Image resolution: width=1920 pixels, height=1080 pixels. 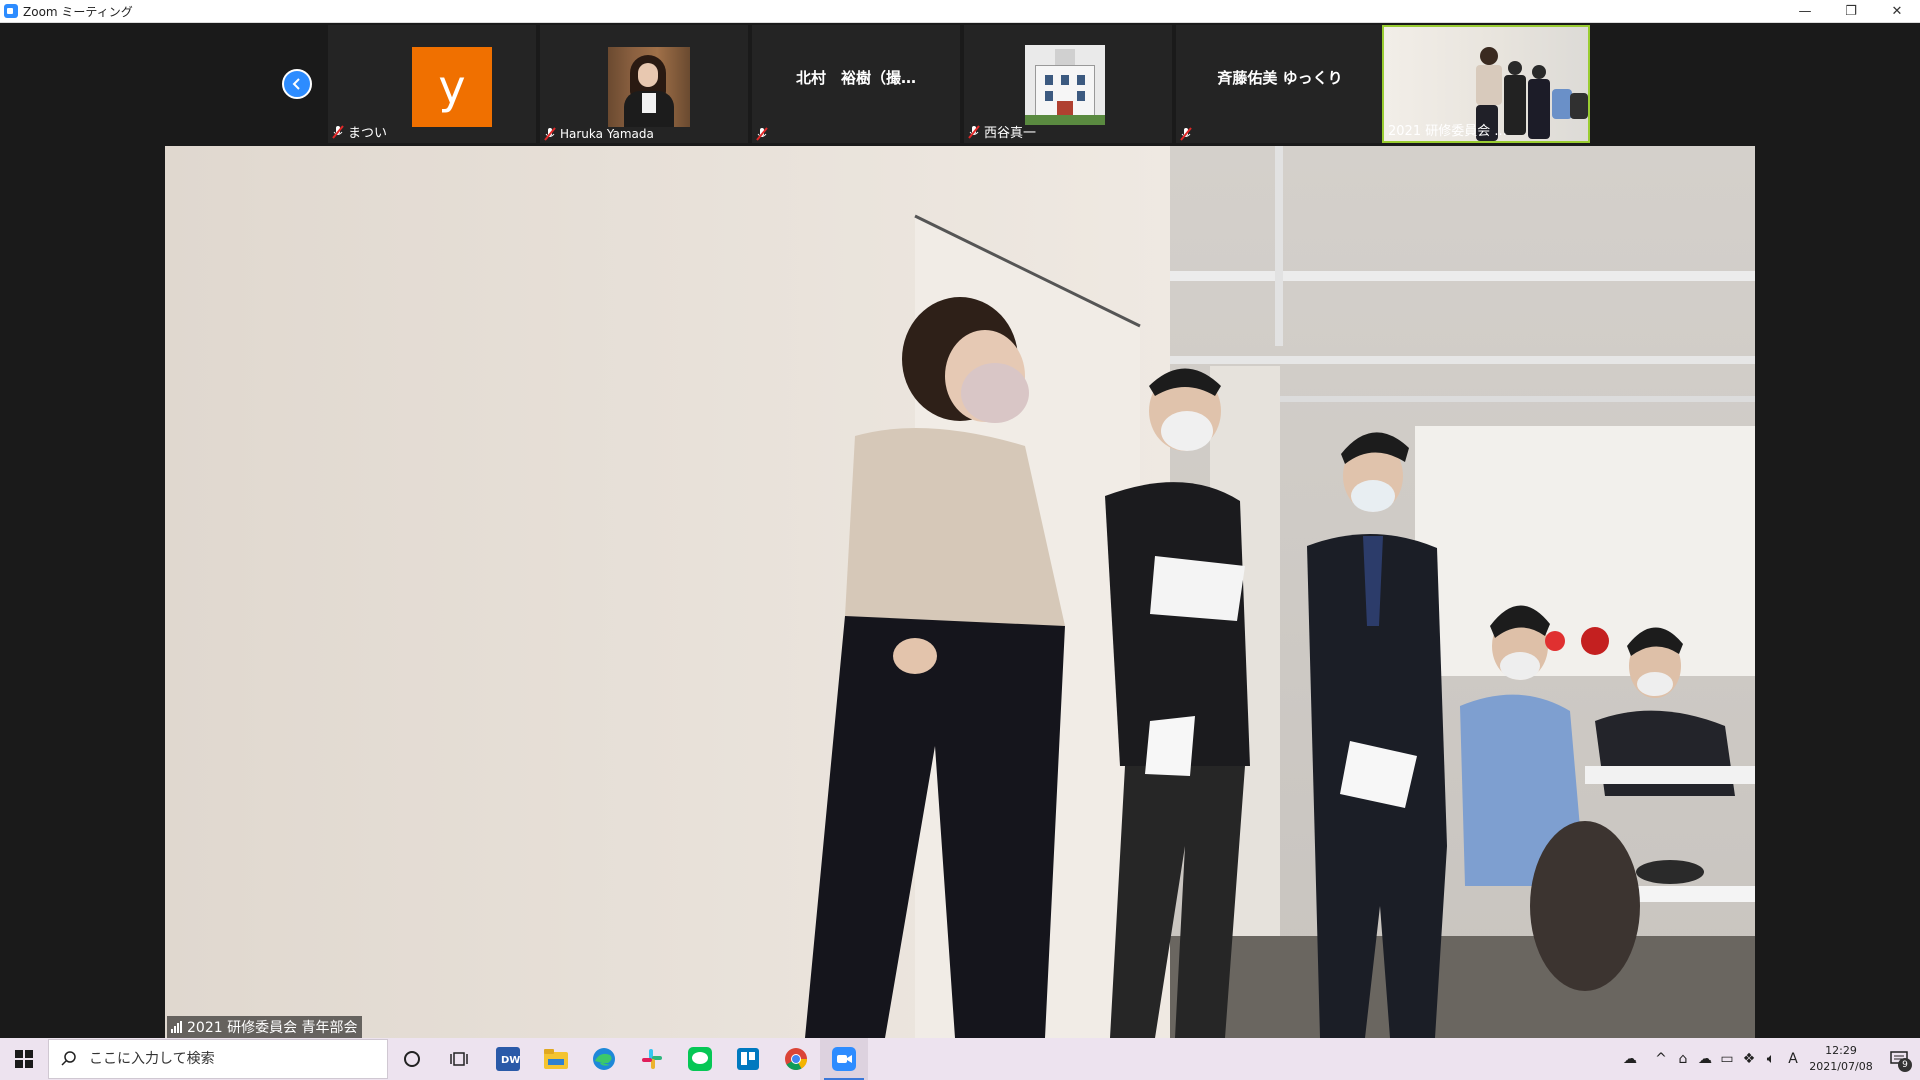 I want to click on chrome-icon, so click(x=796, y=1059).